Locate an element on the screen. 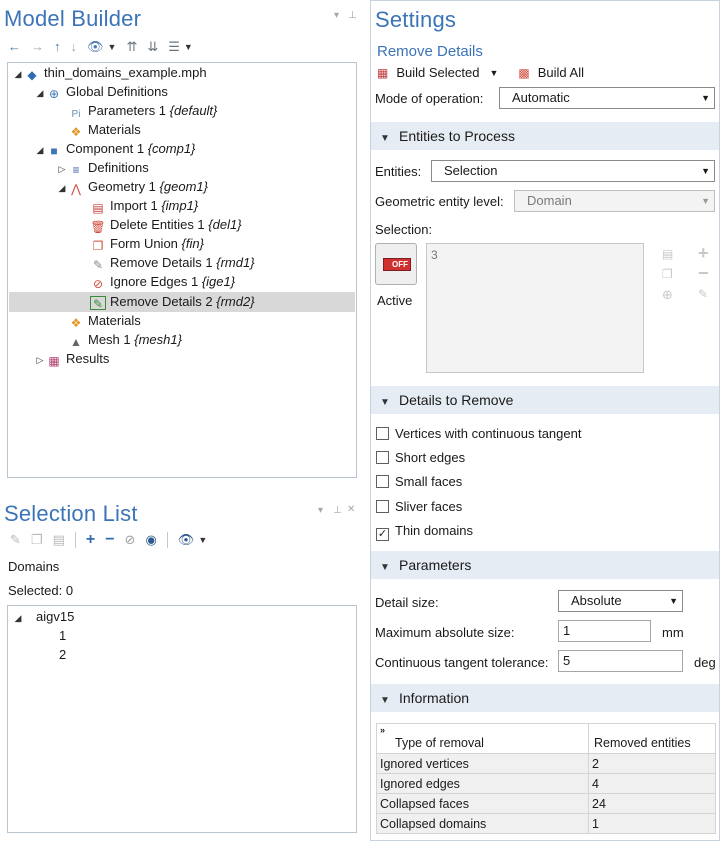 The width and height of the screenshot is (720, 841). copy-selection-icon: ❐ is located at coordinates (667, 274).